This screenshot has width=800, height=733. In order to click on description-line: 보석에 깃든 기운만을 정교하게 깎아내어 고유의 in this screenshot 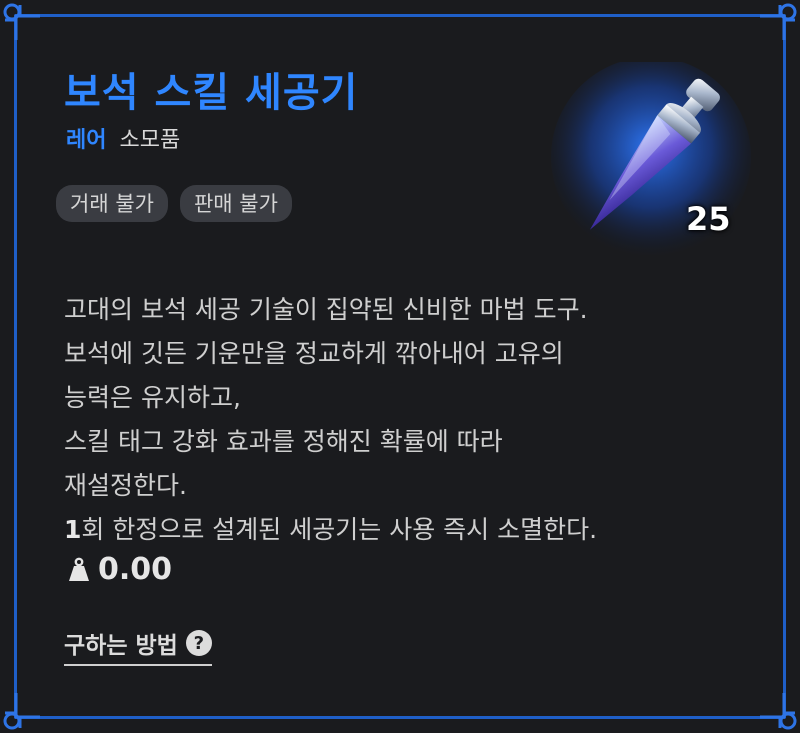, I will do `click(314, 353)`.